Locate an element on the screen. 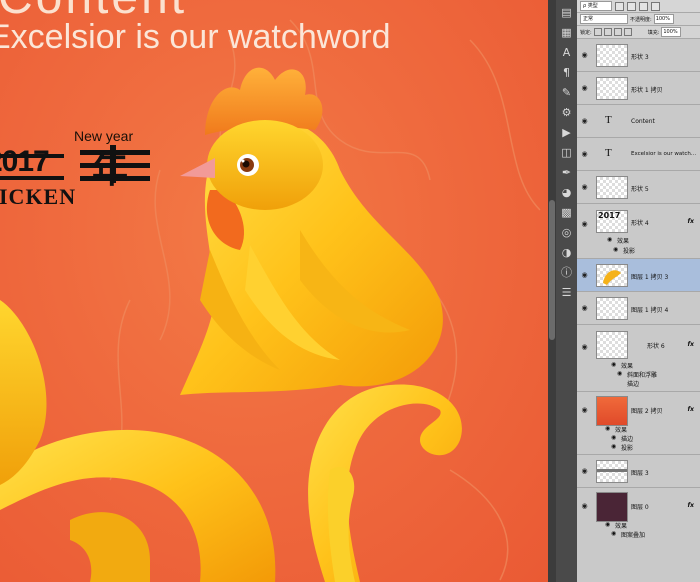 This screenshot has height=582, width=700. styles-icon: ▩ is located at coordinates (566, 212).